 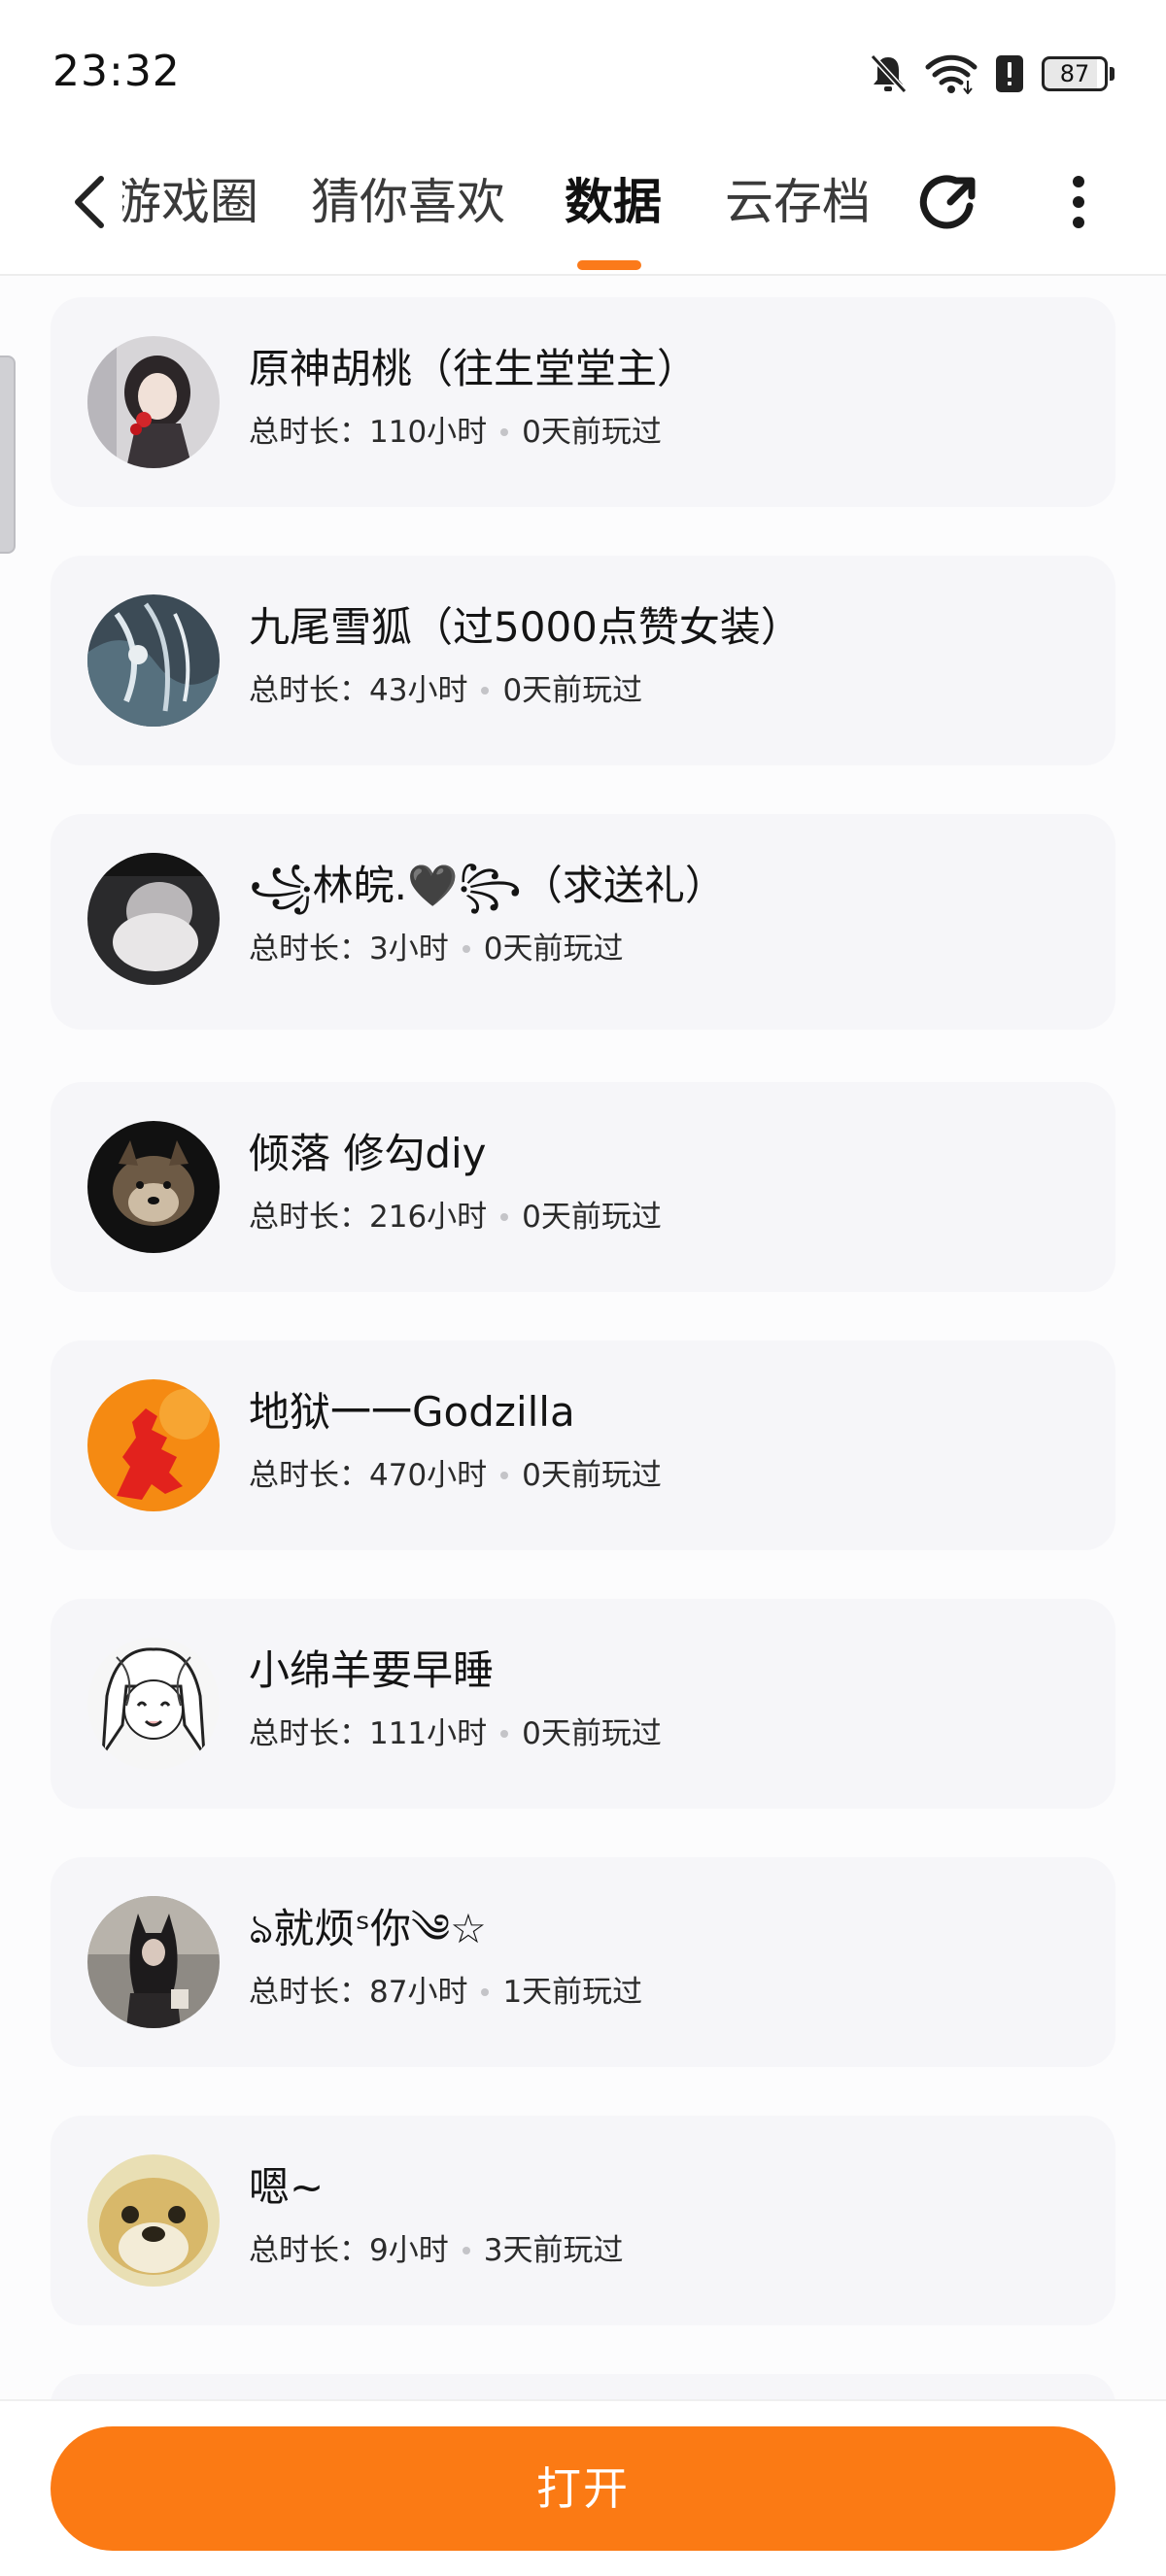 What do you see at coordinates (583, 2220) in the screenshot?
I see `player-card: 嗯~ 总时长：9小时 3天前玩过` at bounding box center [583, 2220].